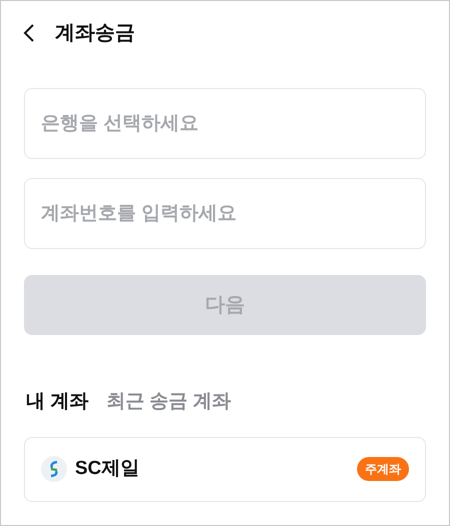  Describe the element at coordinates (383, 469) in the screenshot. I see `primary-account-badge: 주계좌` at that location.